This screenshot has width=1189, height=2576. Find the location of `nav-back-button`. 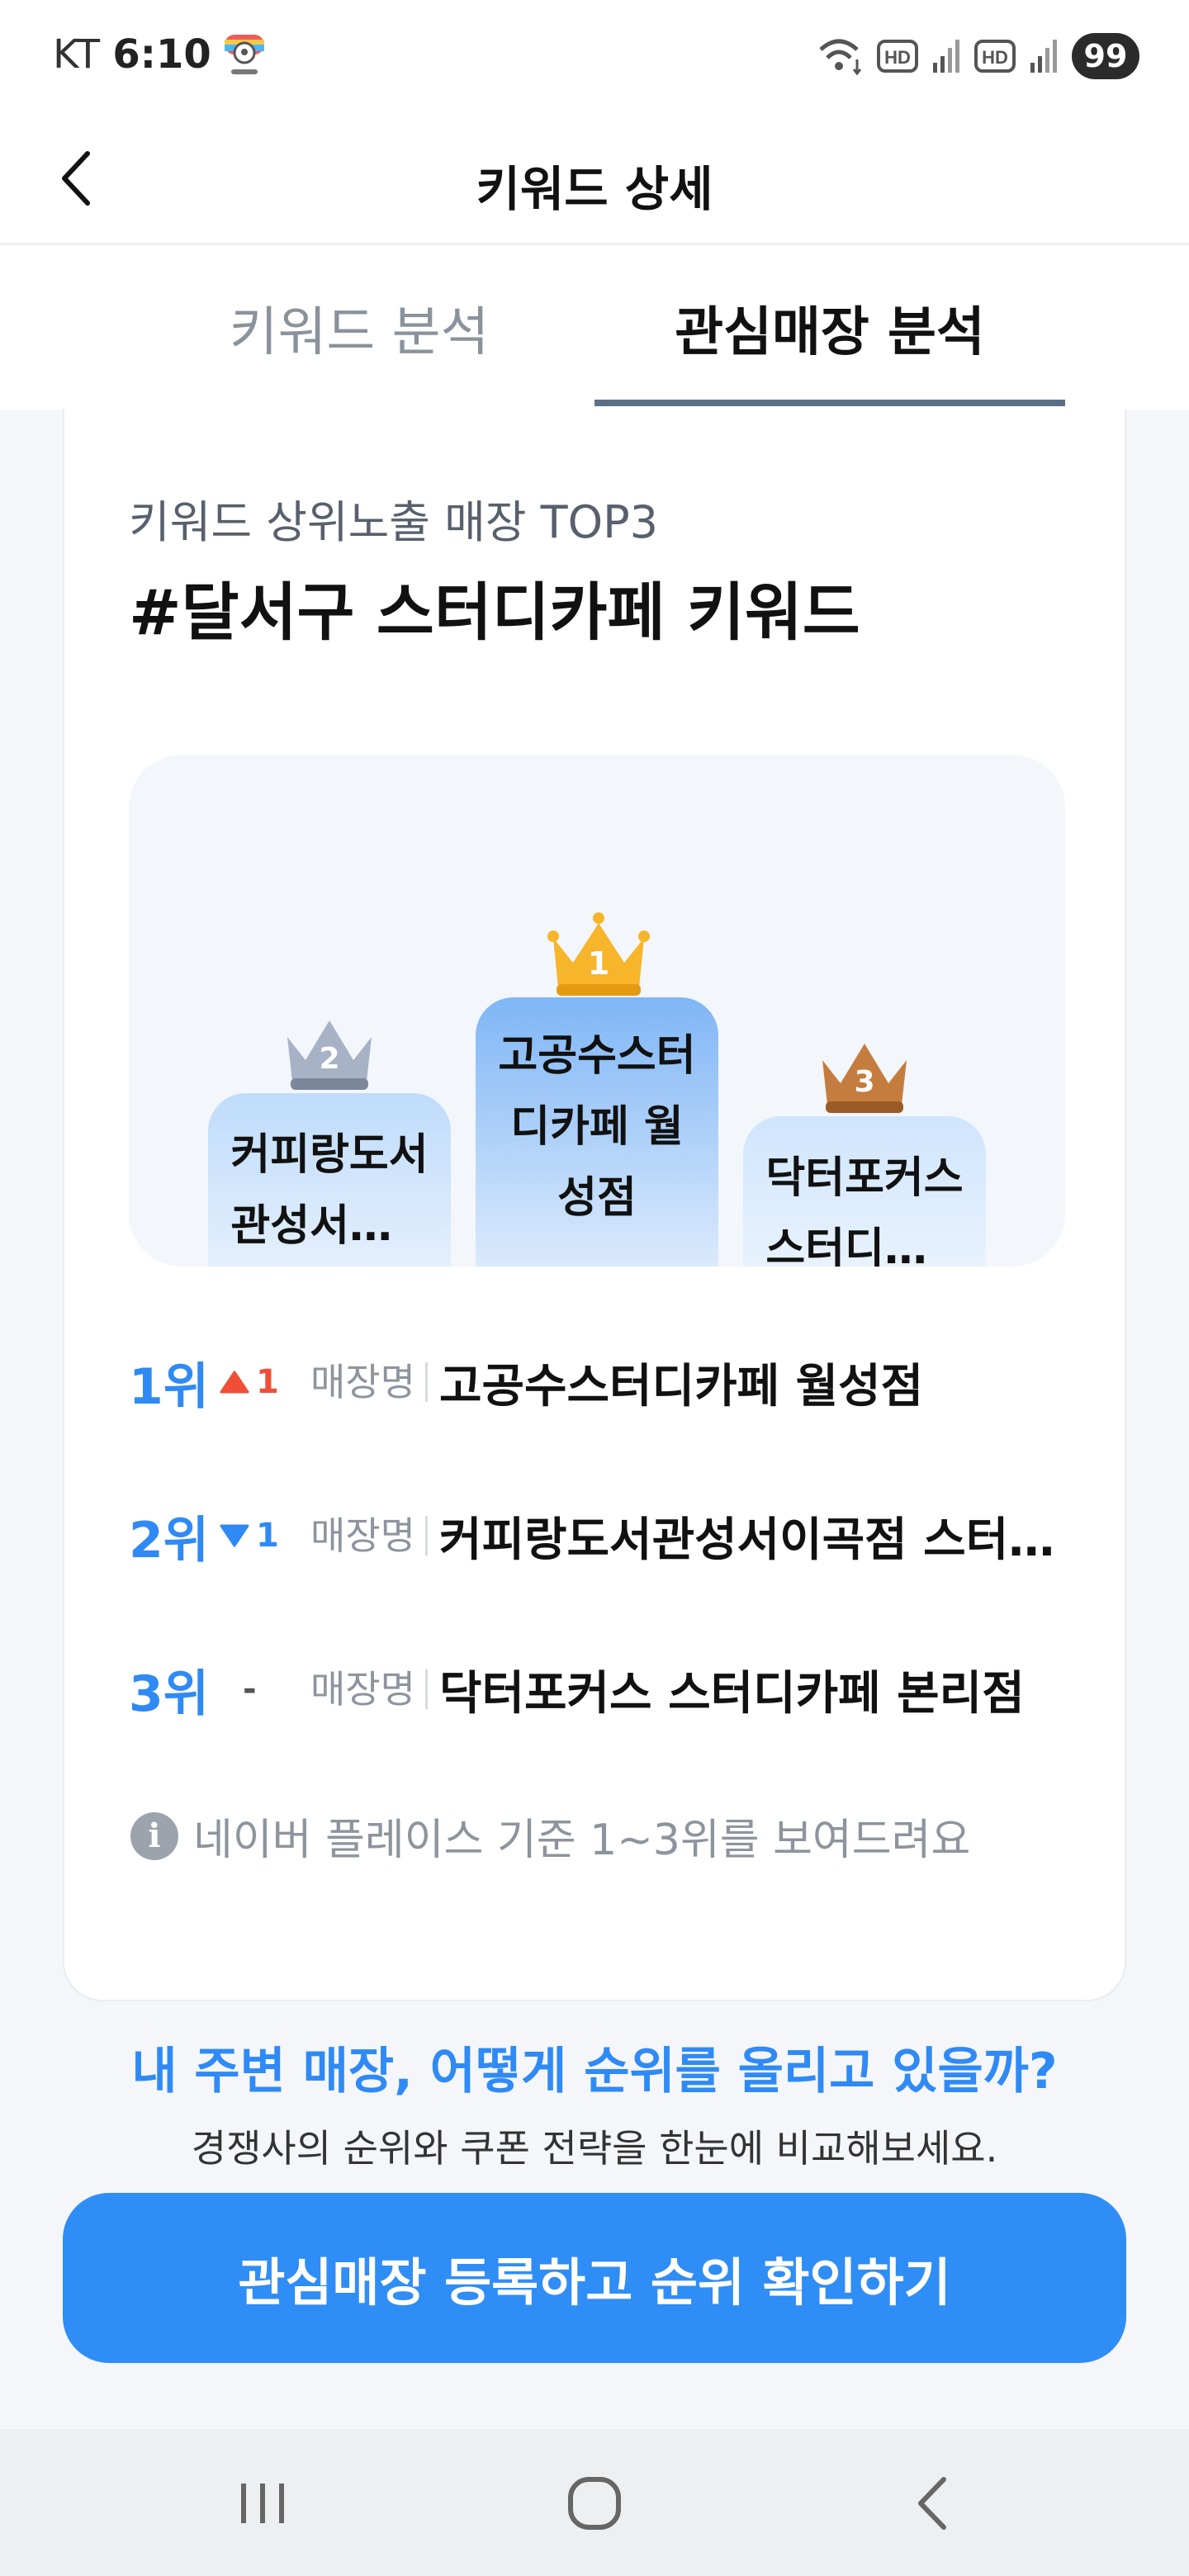

nav-back-button is located at coordinates (931, 2503).